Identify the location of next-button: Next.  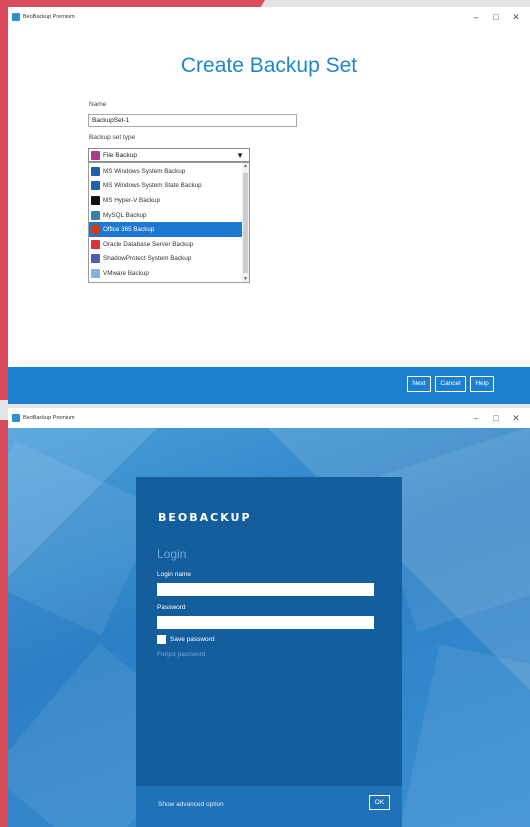
(419, 384).